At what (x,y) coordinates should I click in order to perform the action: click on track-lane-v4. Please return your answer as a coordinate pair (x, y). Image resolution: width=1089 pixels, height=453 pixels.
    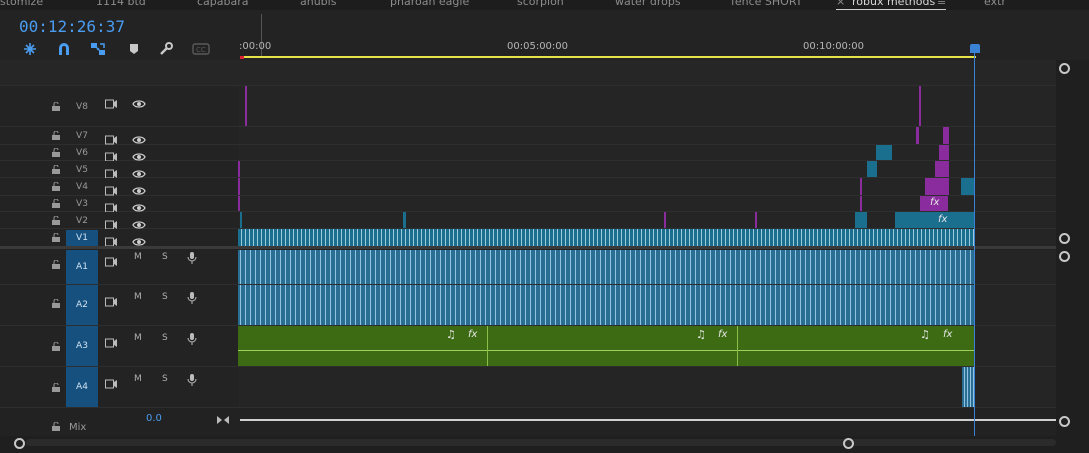
    Looking at the image, I should click on (647, 186).